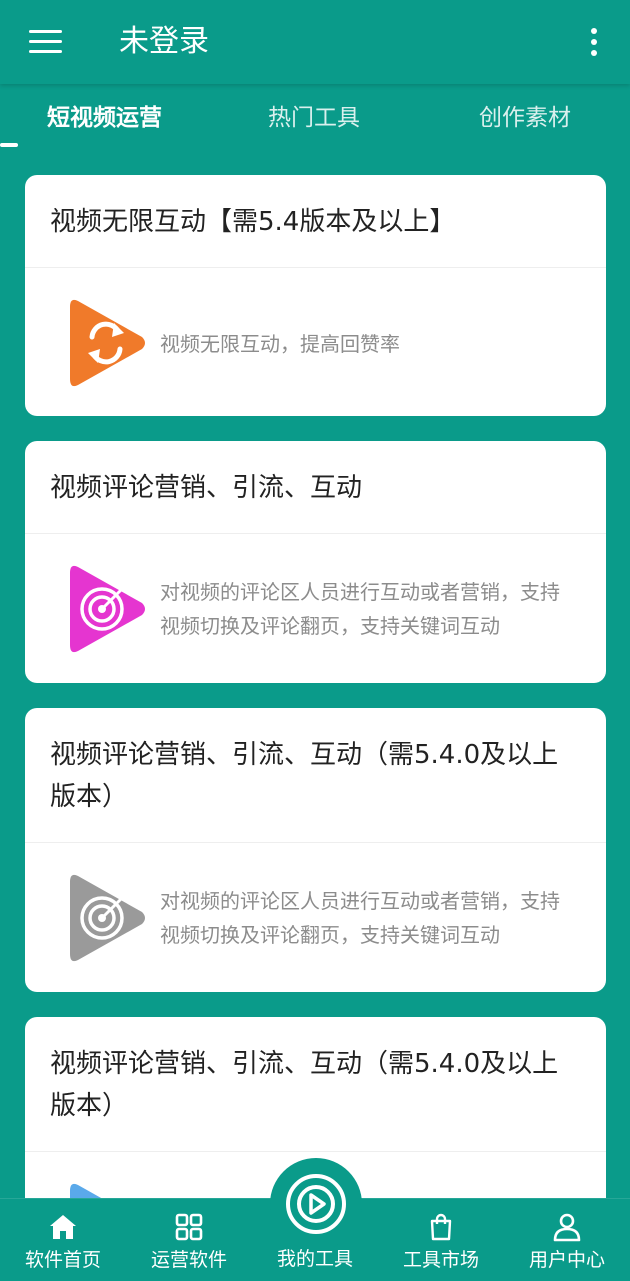  What do you see at coordinates (315, 42) in the screenshot?
I see `app-bar: 未登录` at bounding box center [315, 42].